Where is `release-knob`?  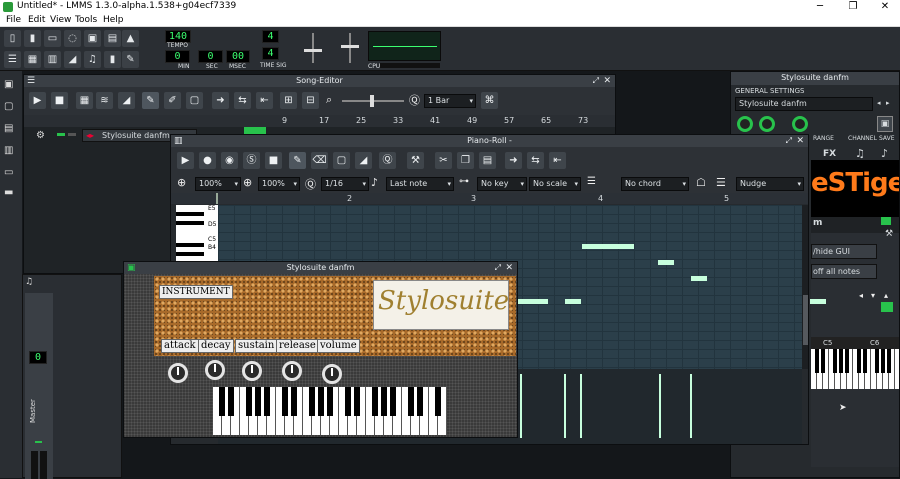 release-knob is located at coordinates (292, 371).